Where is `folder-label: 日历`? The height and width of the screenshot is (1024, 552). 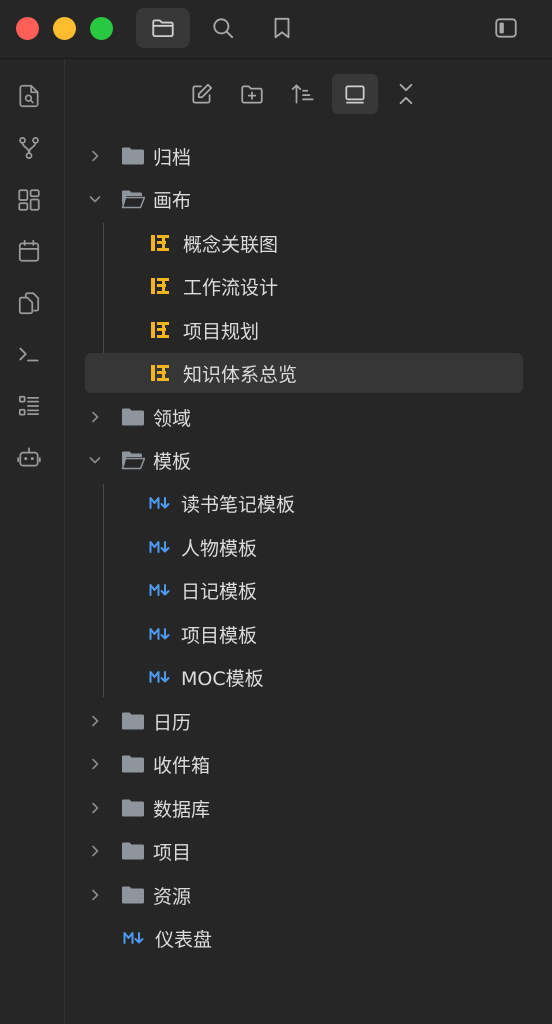 folder-label: 日历 is located at coordinates (172, 722).